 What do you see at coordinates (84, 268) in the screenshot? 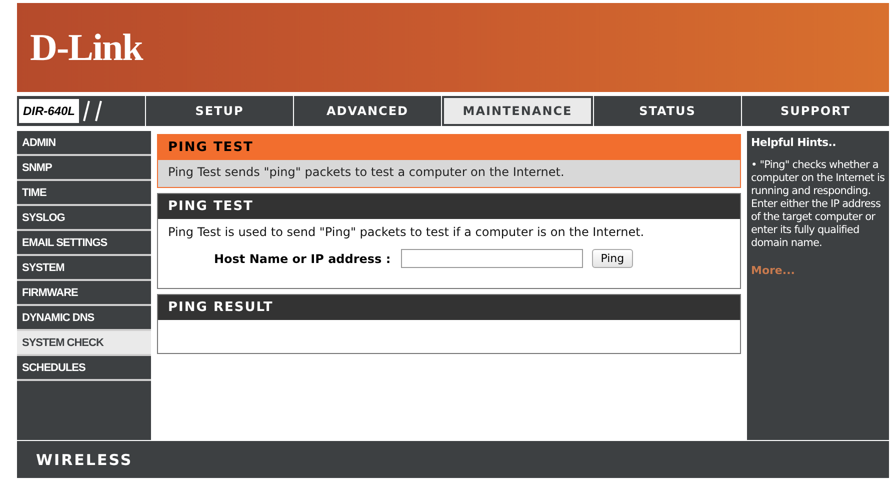
I see `sidebar-item: SYSTEM` at bounding box center [84, 268].